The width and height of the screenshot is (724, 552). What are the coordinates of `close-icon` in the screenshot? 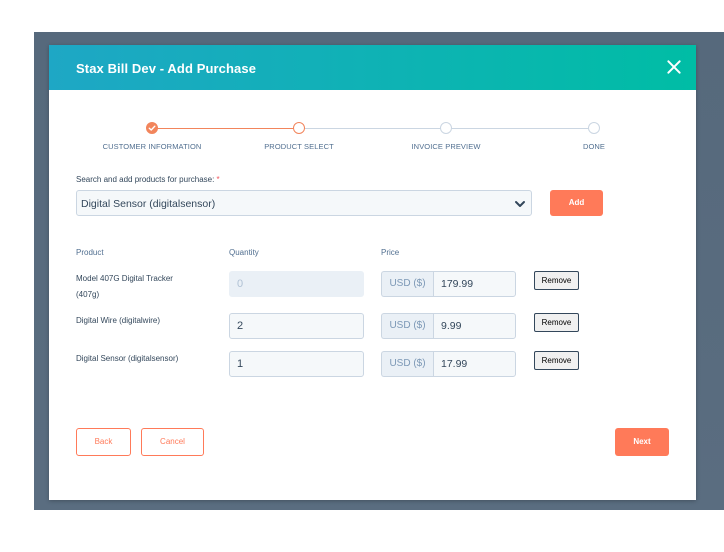 It's located at (674, 67).